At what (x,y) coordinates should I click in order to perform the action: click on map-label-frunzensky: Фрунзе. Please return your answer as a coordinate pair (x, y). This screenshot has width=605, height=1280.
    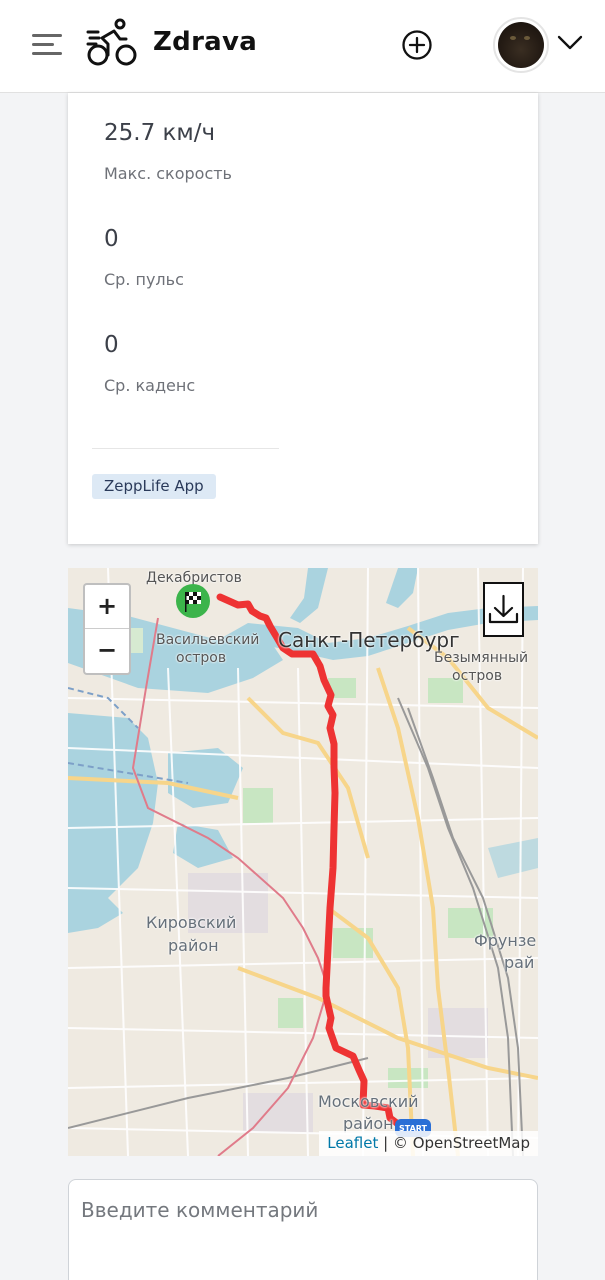
    Looking at the image, I should click on (505, 940).